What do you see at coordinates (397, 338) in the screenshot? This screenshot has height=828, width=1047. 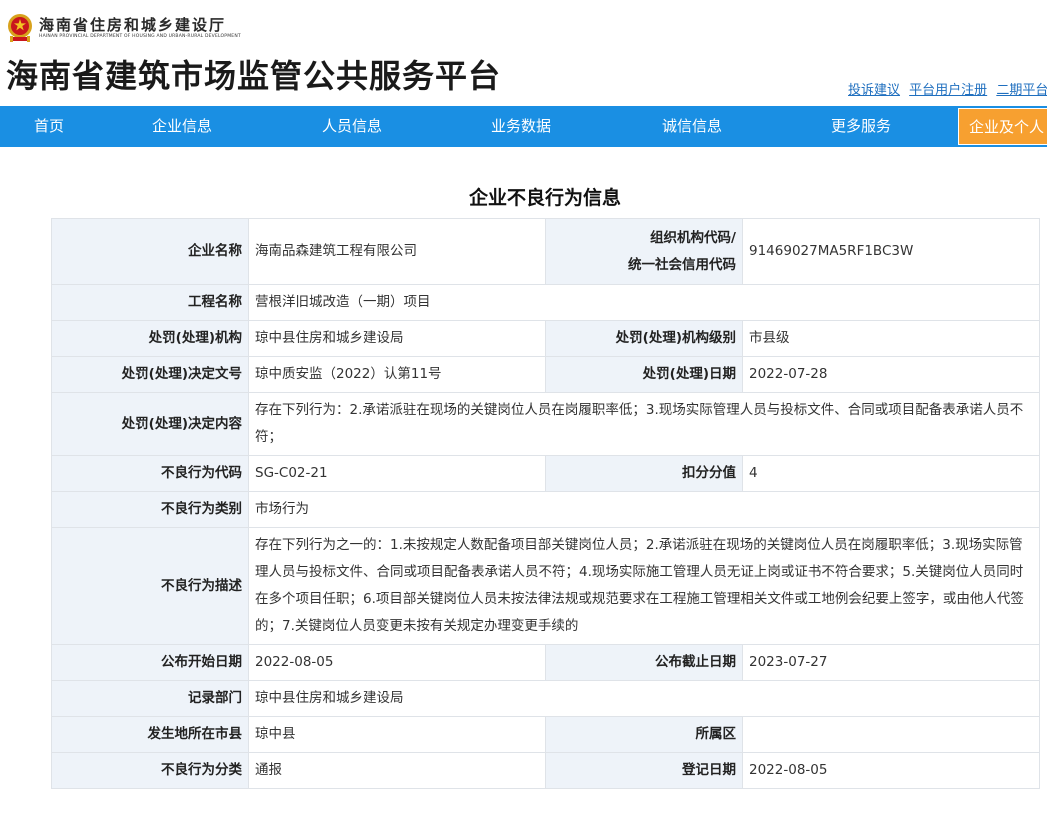 I see `penalty-org-value: 琼中县住房和城乡建设局` at bounding box center [397, 338].